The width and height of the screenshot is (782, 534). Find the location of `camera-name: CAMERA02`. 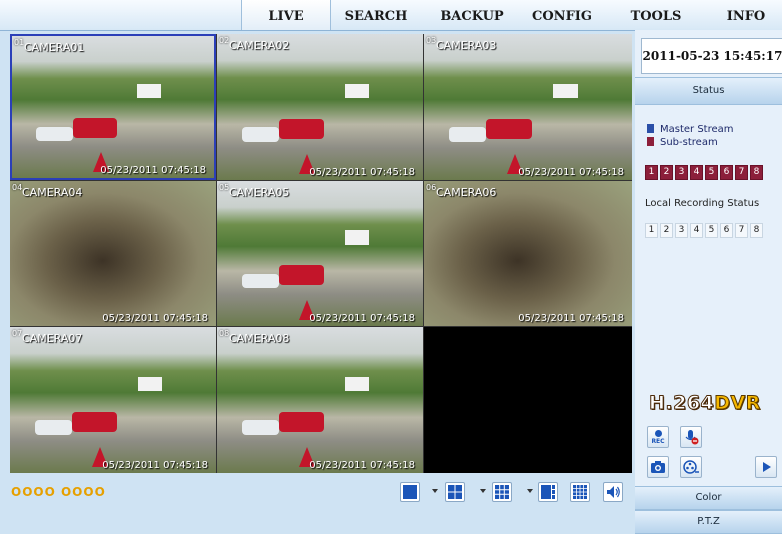

camera-name: CAMERA02 is located at coordinates (259, 45).